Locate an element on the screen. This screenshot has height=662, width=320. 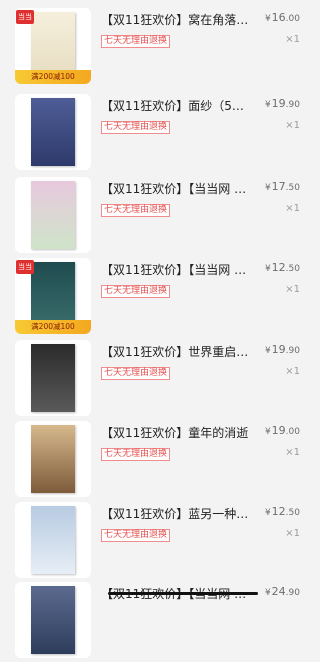
product-price: ¥16.00 is located at coordinates (282, 17).